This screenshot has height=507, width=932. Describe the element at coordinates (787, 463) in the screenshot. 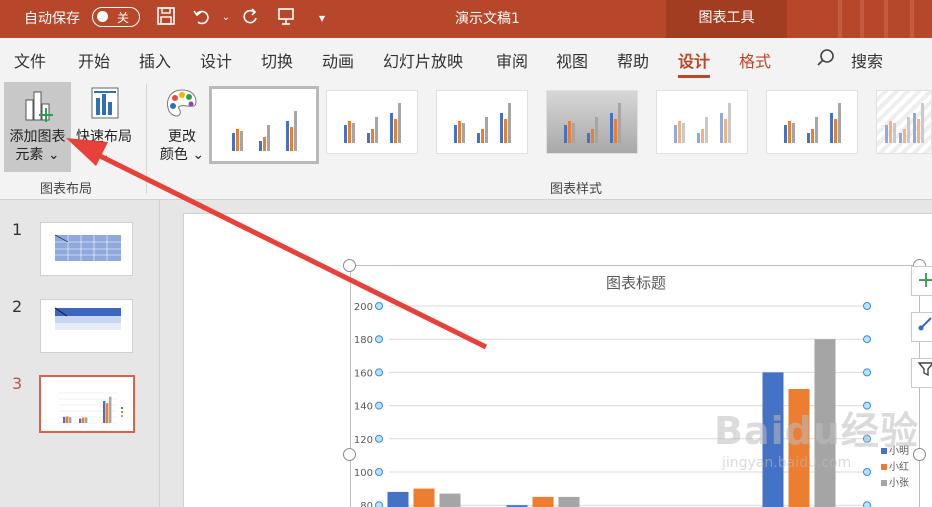

I see `watermark-url: jingyan.baidu.com` at that location.